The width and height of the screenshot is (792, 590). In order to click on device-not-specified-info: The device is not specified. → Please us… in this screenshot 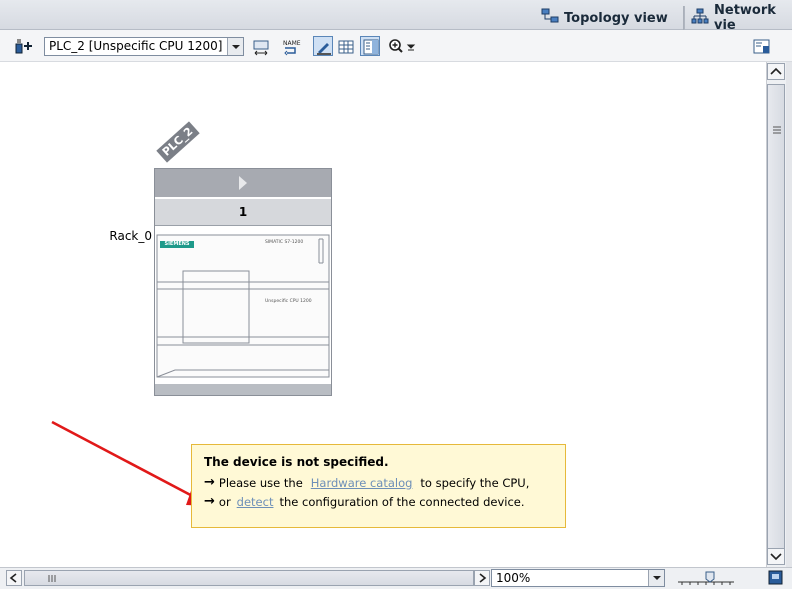, I will do `click(378, 486)`.